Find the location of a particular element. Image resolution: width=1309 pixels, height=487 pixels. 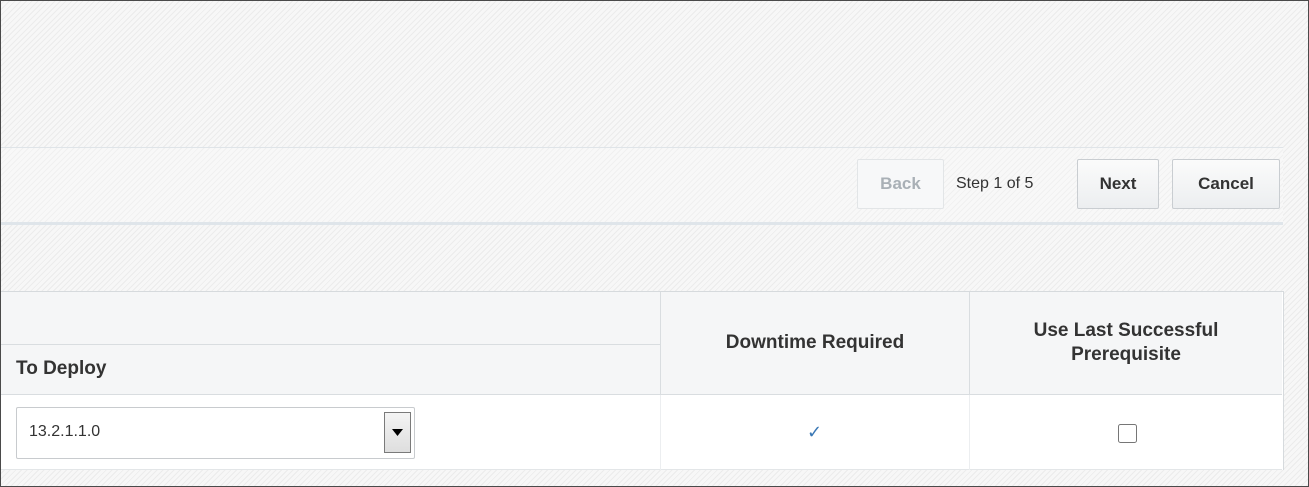

back-button: Back is located at coordinates (900, 184).